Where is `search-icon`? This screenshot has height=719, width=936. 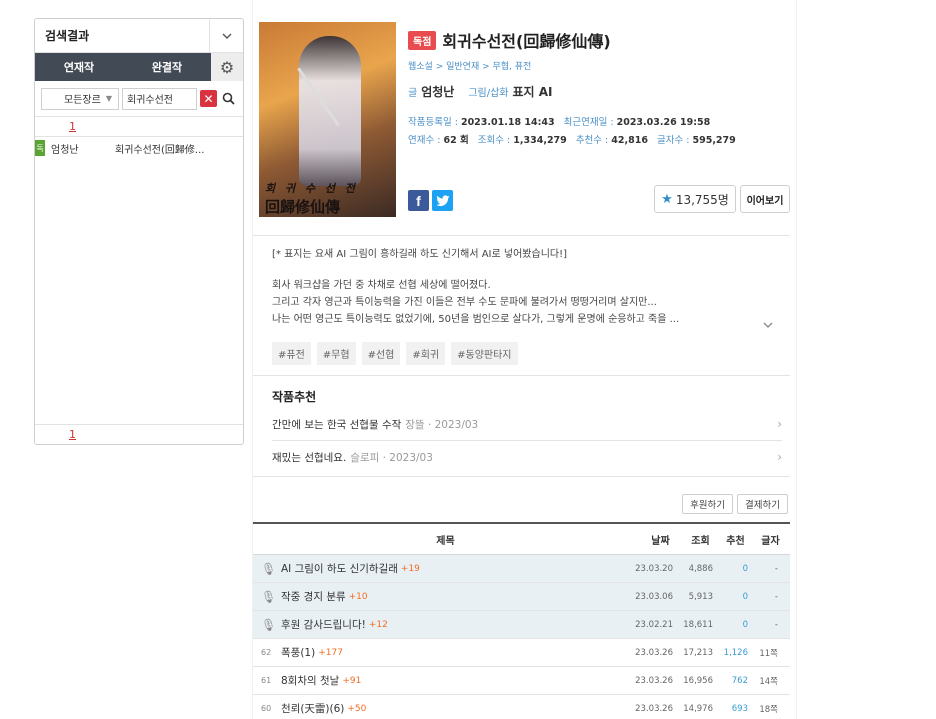
search-icon is located at coordinates (228, 99).